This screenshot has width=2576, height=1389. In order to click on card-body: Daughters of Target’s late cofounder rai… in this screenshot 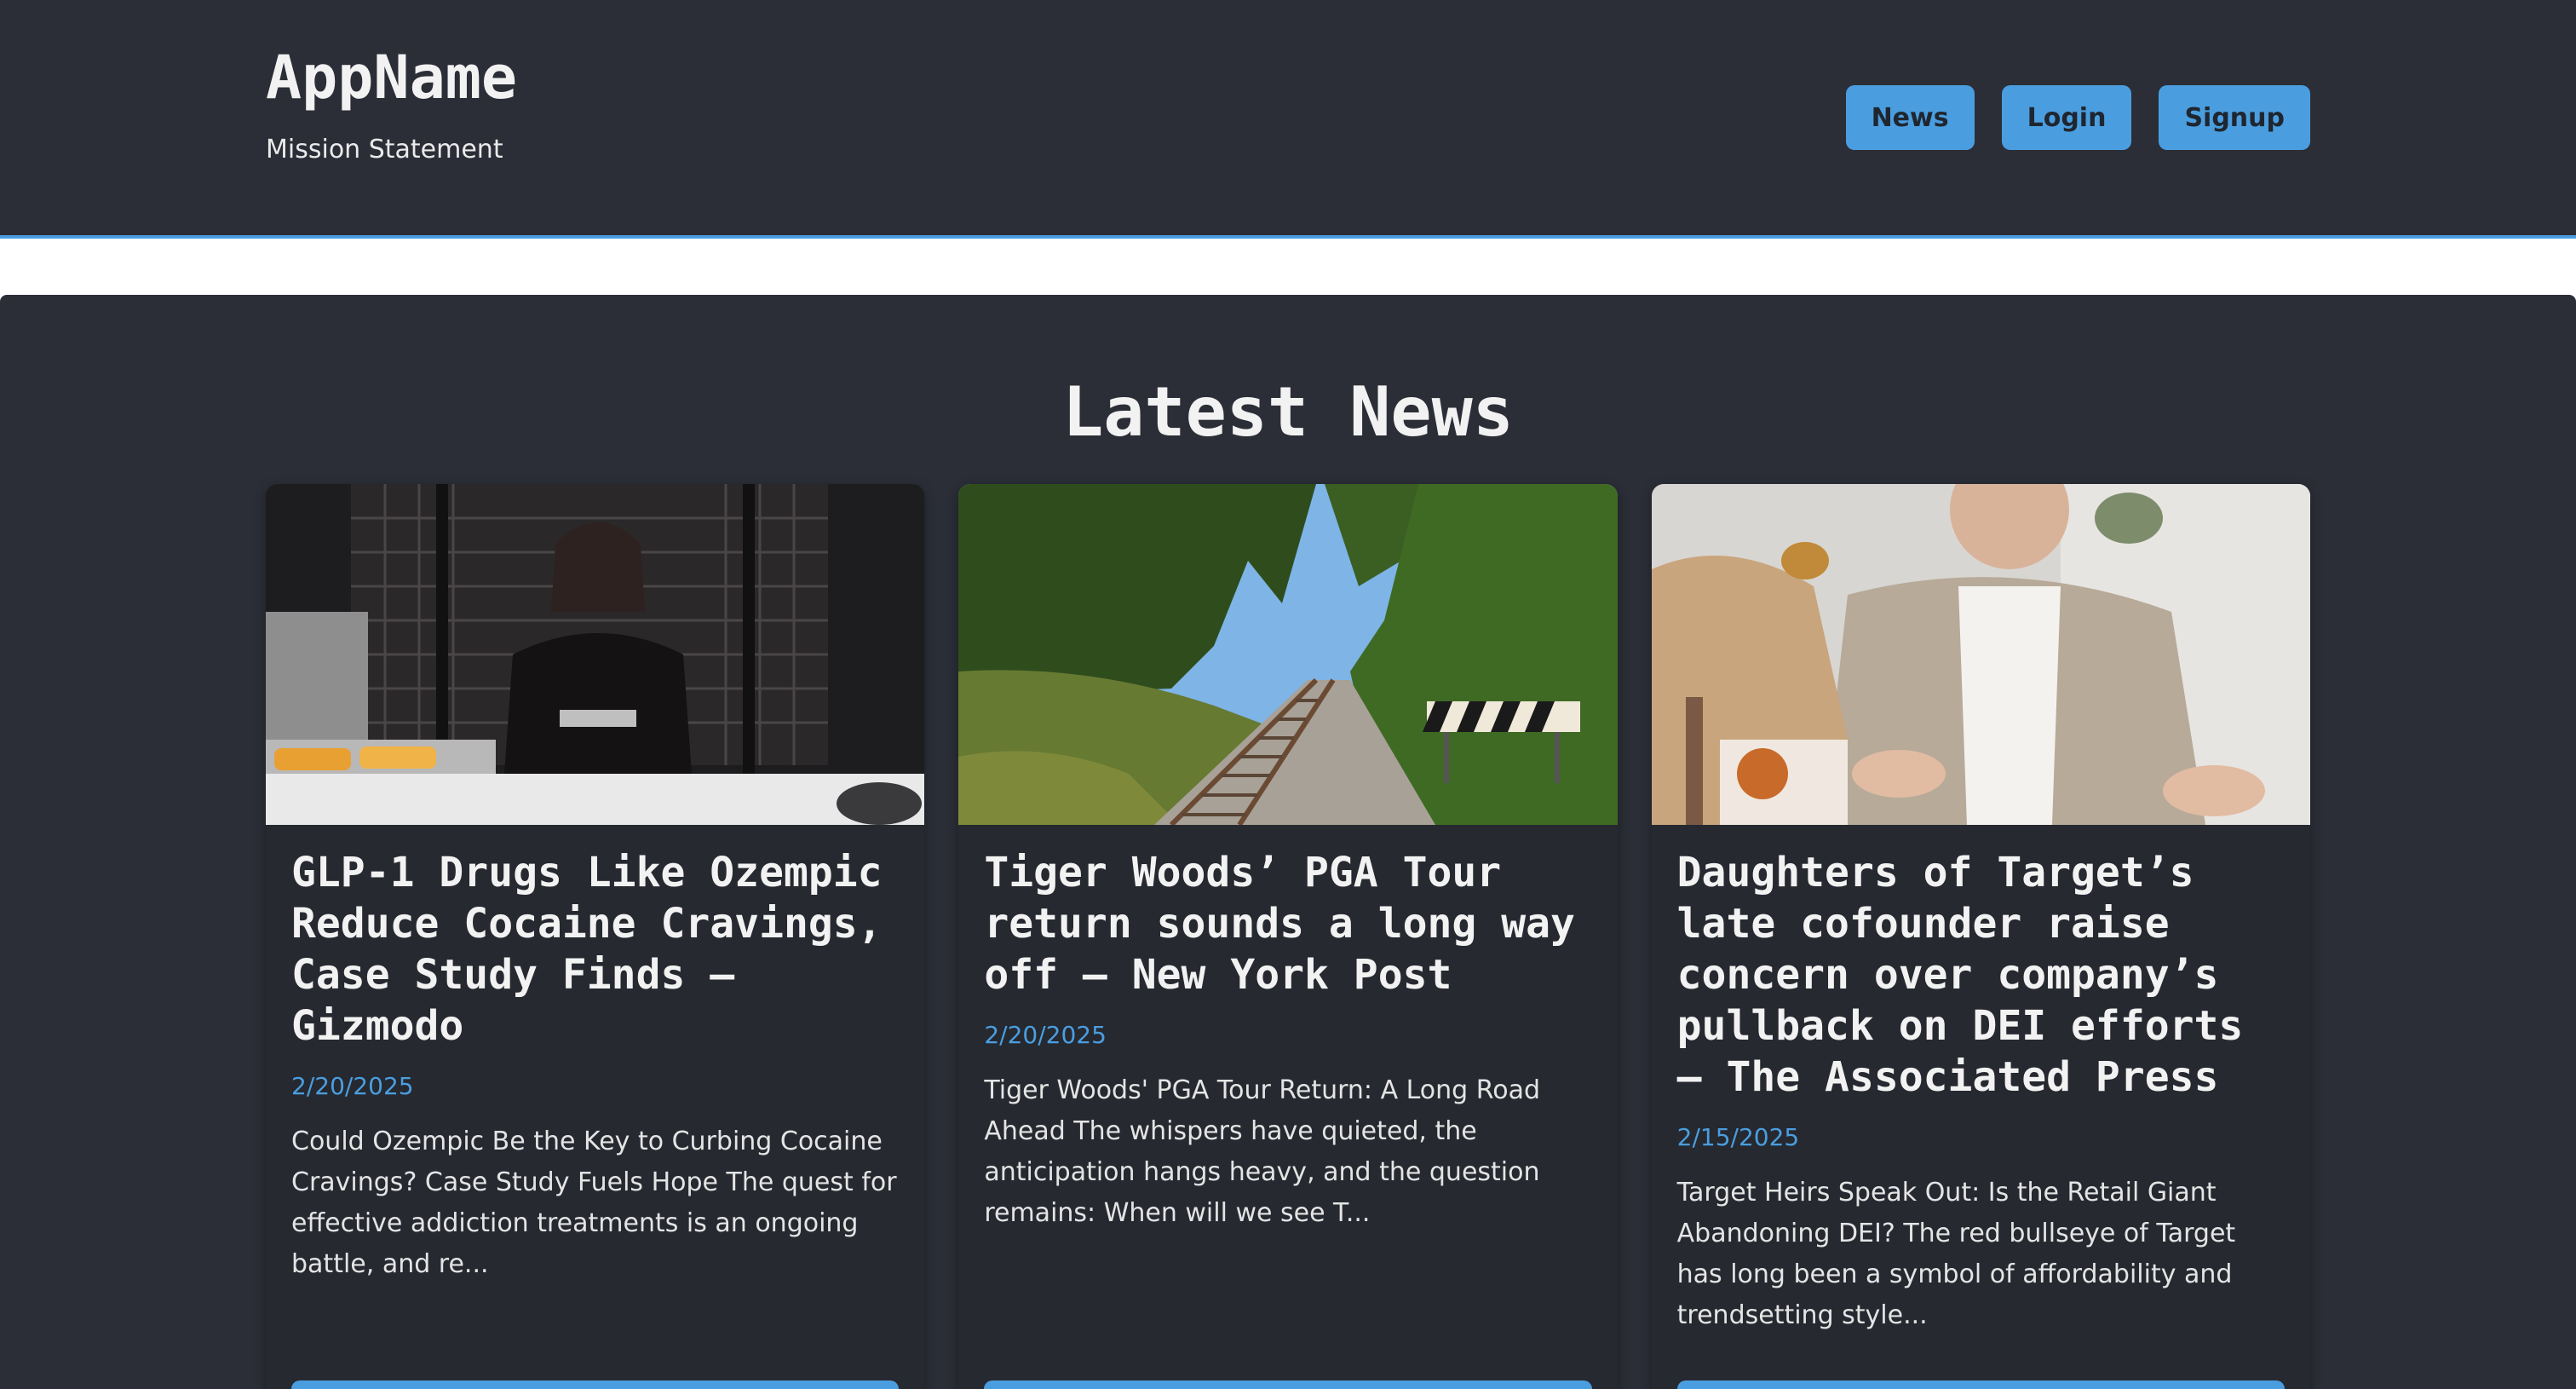, I will do `click(1981, 1081)`.